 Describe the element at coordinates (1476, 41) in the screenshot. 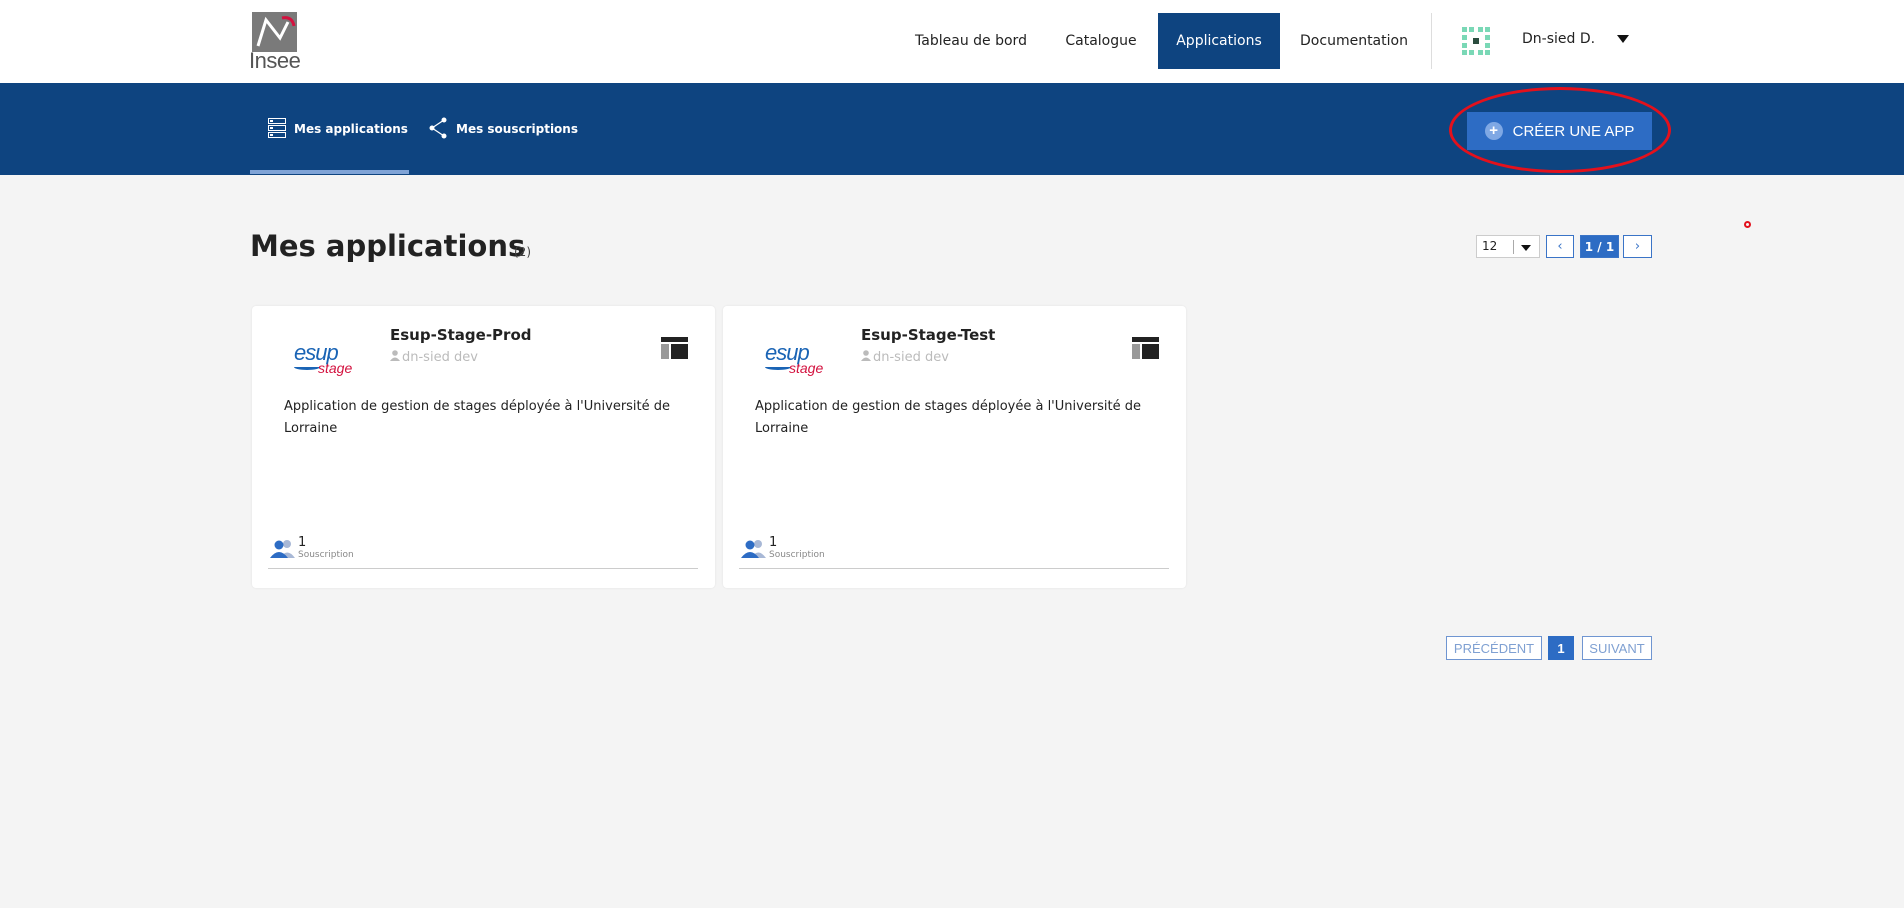

I see `avatar-icon` at that location.